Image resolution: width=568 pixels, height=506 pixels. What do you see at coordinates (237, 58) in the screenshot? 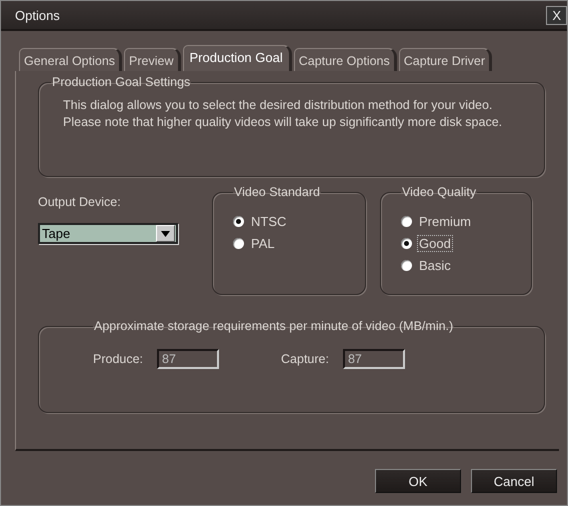
I see `tab: Production Goal` at bounding box center [237, 58].